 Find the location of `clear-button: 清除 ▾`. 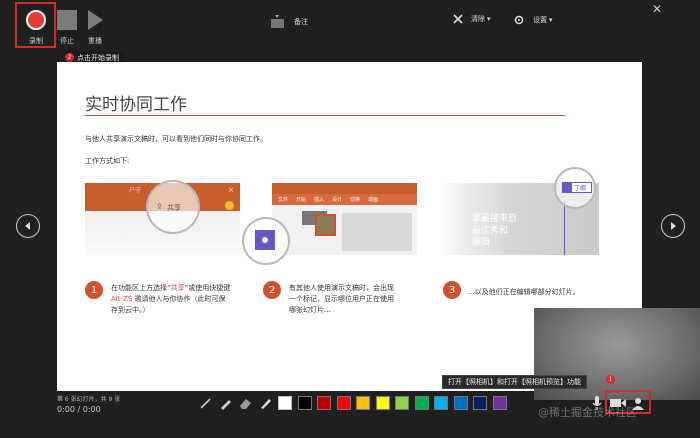

clear-button: 清除 ▾ is located at coordinates (472, 19).